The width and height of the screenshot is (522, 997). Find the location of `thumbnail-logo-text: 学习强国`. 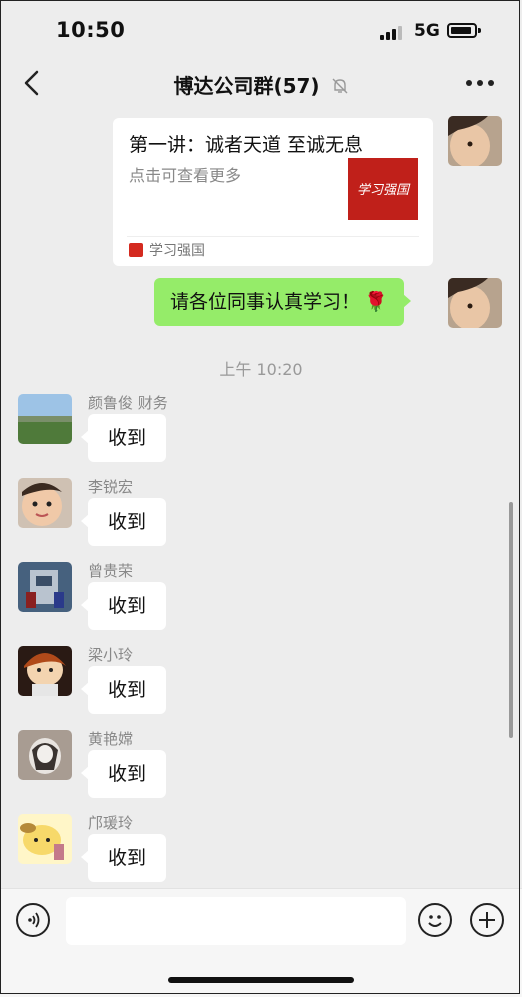

thumbnail-logo-text: 学习强国 is located at coordinates (384, 190).